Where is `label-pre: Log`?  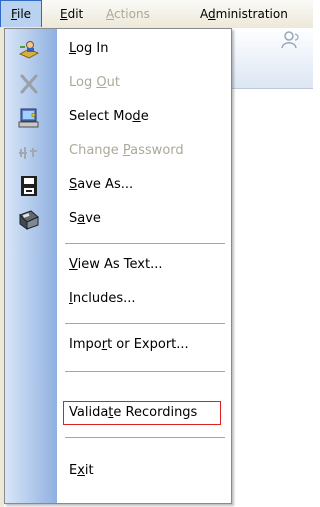
label-pre: Log is located at coordinates (83, 82).